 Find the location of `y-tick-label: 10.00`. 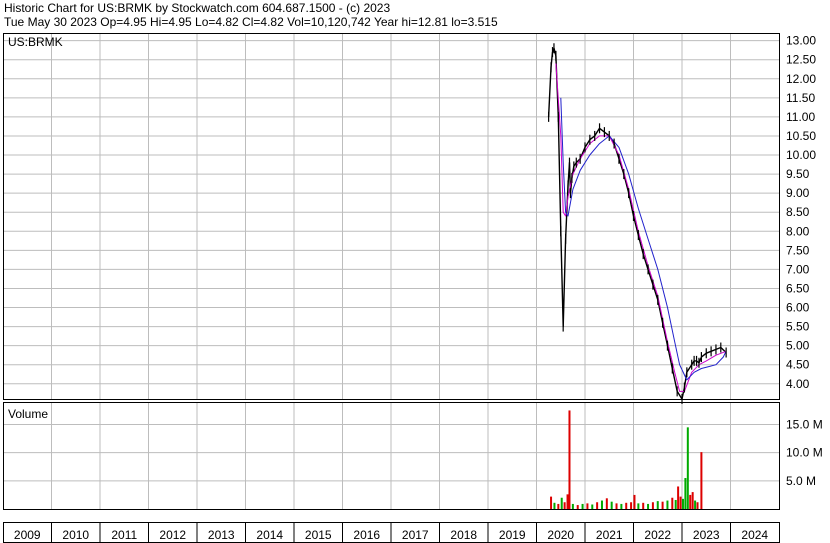

y-tick-label: 10.00 is located at coordinates (801, 155).